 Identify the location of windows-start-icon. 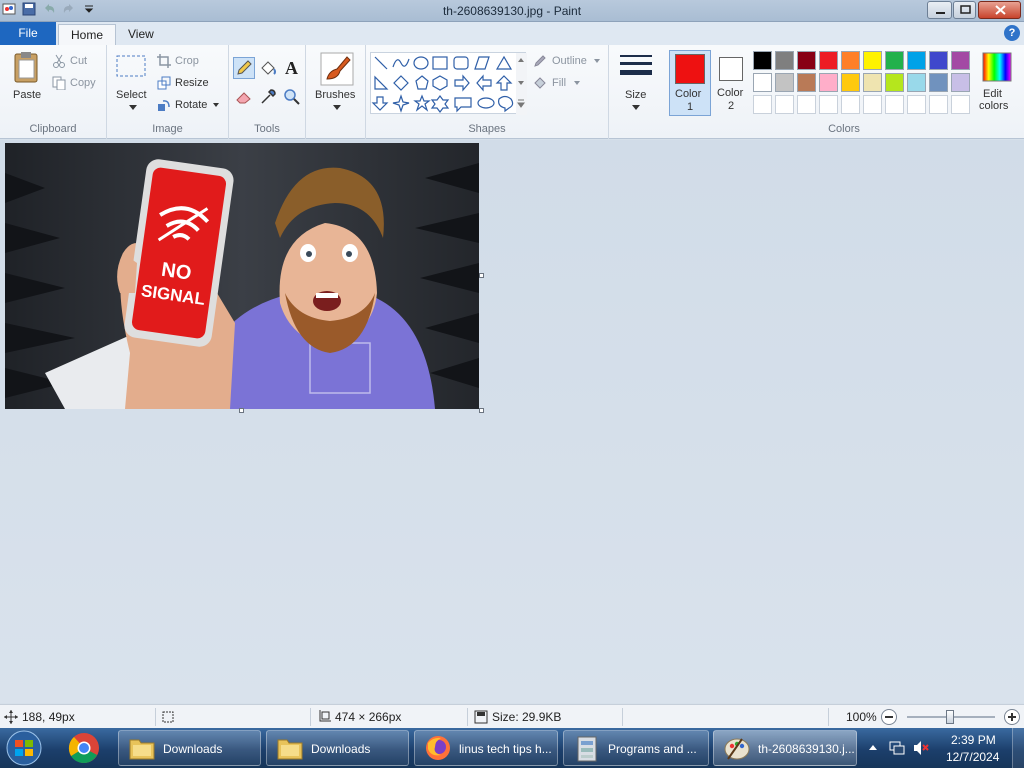
(24, 748).